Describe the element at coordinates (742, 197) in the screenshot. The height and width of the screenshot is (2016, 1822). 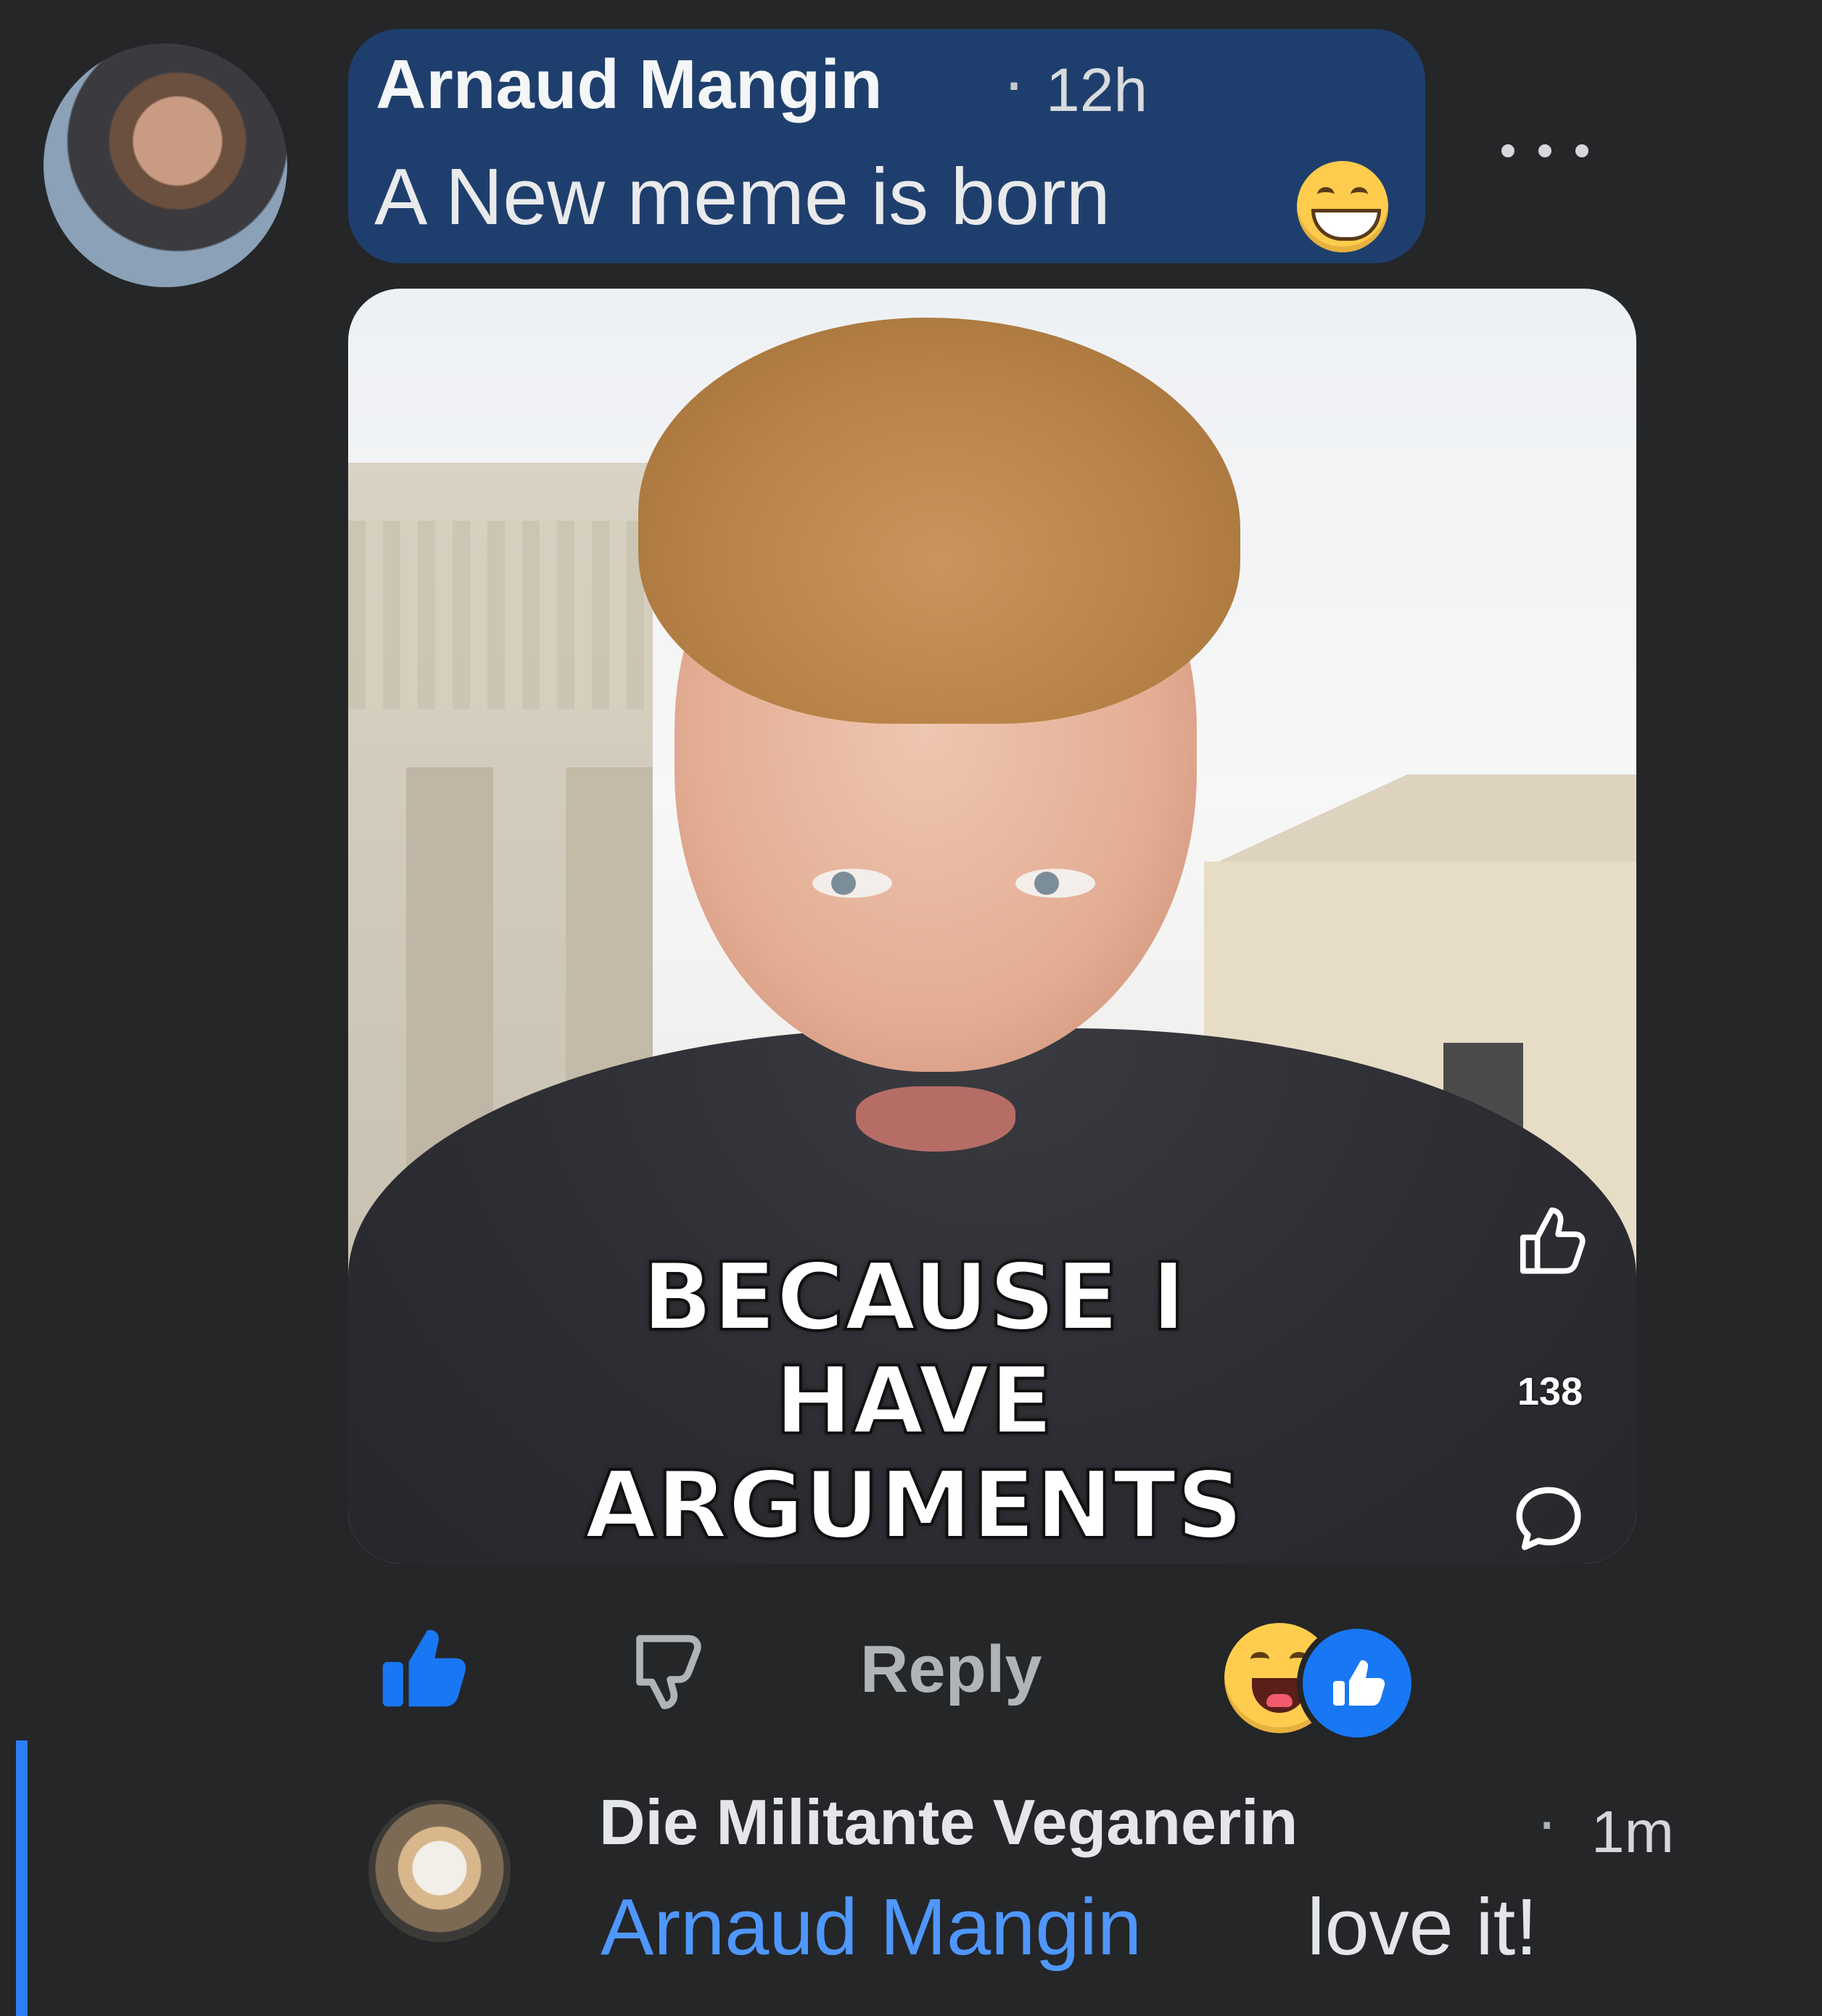
I see `comment-text: A New meme is born` at that location.